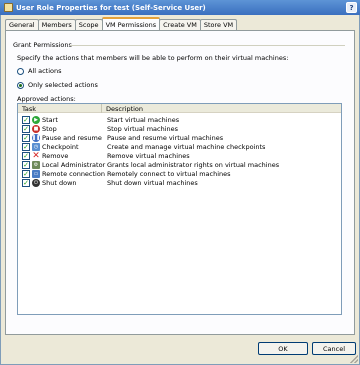 The width and height of the screenshot is (360, 365). What do you see at coordinates (88, 24) in the screenshot?
I see `tab-scope: Scope` at bounding box center [88, 24].